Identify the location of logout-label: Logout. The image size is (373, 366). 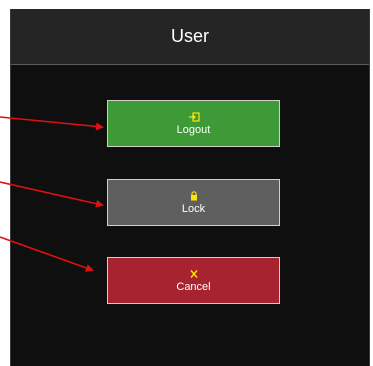
(193, 129).